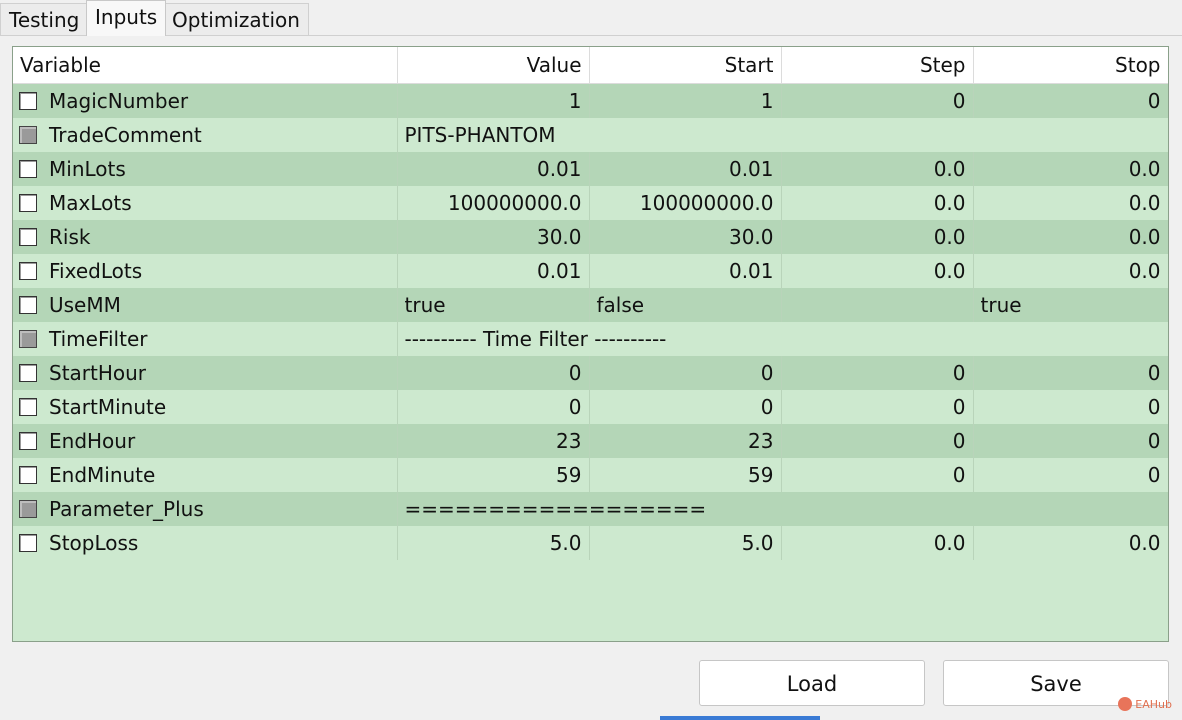  What do you see at coordinates (1125, 704) in the screenshot?
I see `watermark-logo-icon` at bounding box center [1125, 704].